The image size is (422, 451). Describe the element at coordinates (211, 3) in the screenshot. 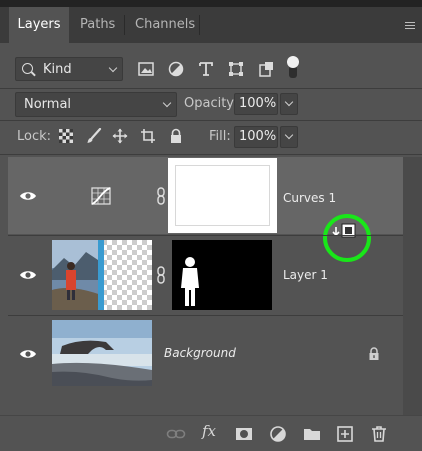

I see `panel-top-strip` at that location.